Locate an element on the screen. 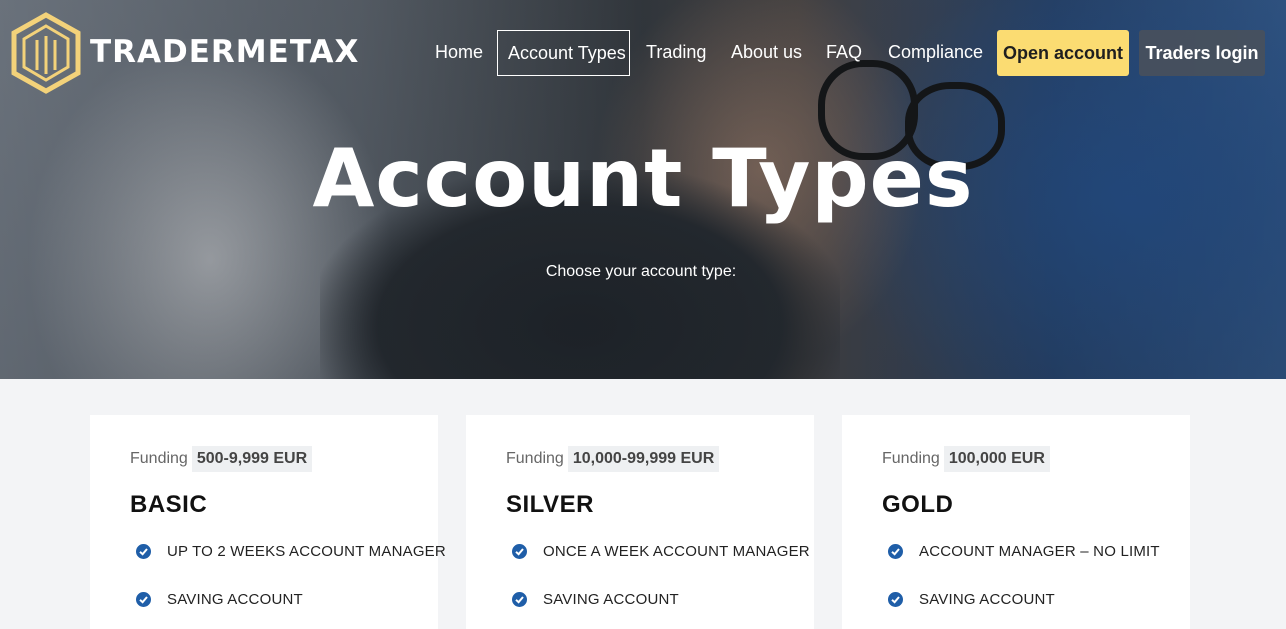 Image resolution: width=1286 pixels, height=629 pixels. open-account-button: Open account is located at coordinates (1063, 53).